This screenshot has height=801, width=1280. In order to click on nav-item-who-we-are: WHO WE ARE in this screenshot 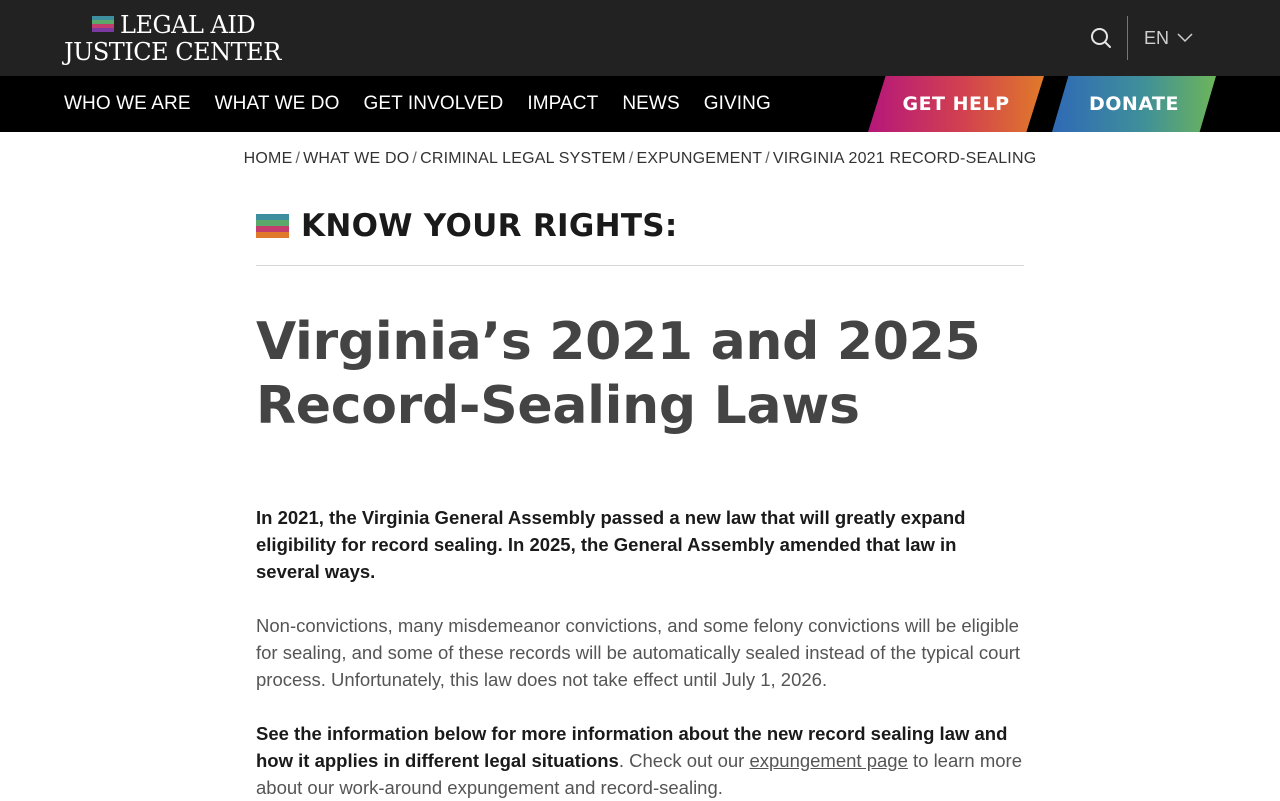, I will do `click(127, 103)`.